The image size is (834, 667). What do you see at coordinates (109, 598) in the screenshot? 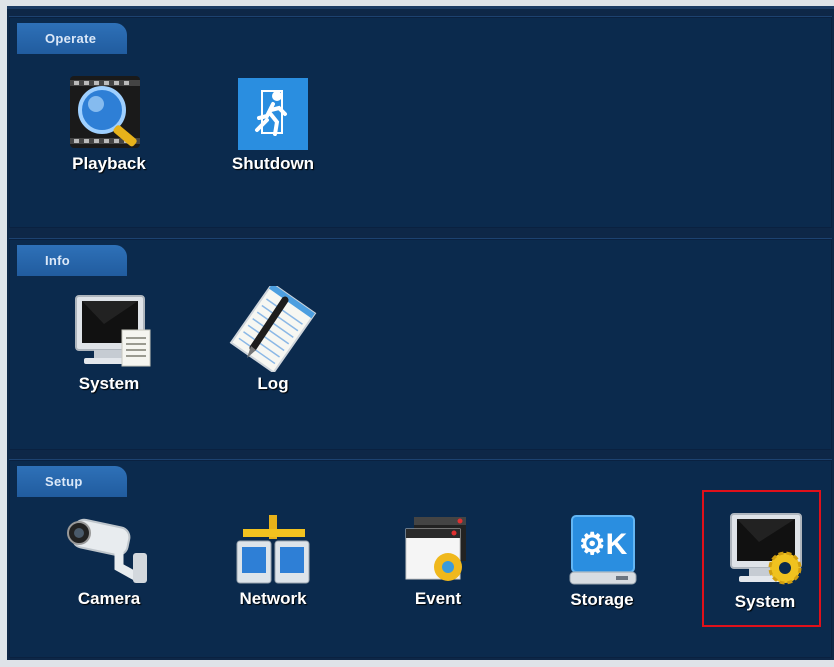
I see `camera-label: Camera` at bounding box center [109, 598].